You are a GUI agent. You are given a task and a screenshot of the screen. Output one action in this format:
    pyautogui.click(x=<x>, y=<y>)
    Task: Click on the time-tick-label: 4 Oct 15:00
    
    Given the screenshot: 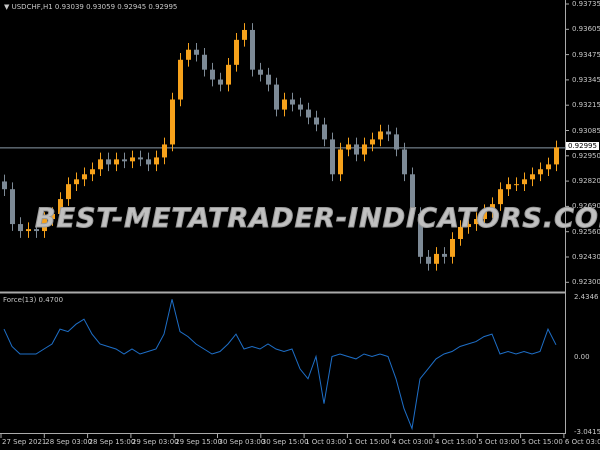 What is the action you would take?
    pyautogui.click(x=456, y=442)
    